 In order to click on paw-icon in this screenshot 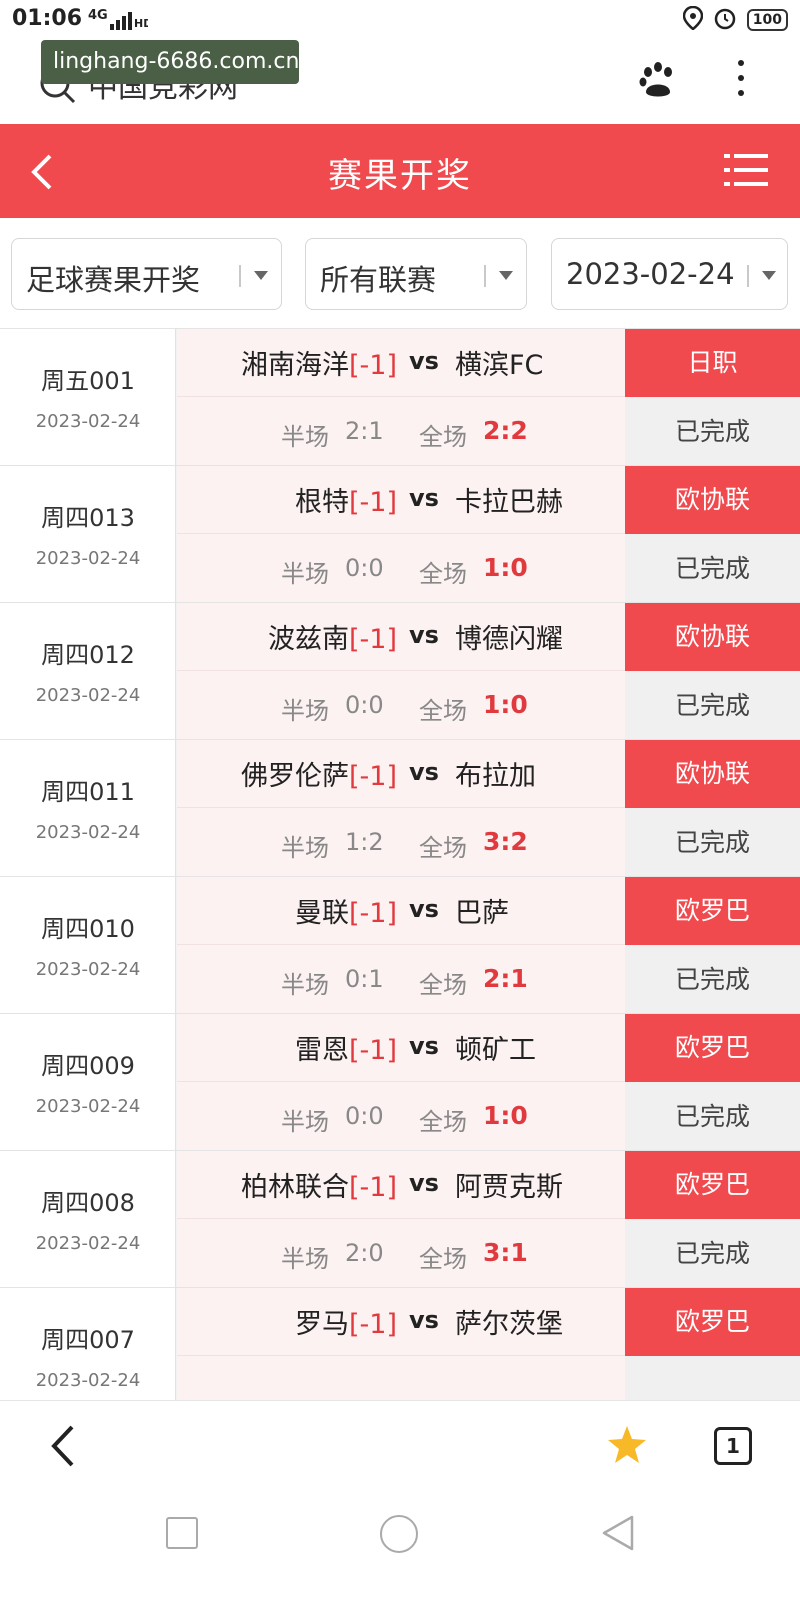, I will do `click(658, 82)`.